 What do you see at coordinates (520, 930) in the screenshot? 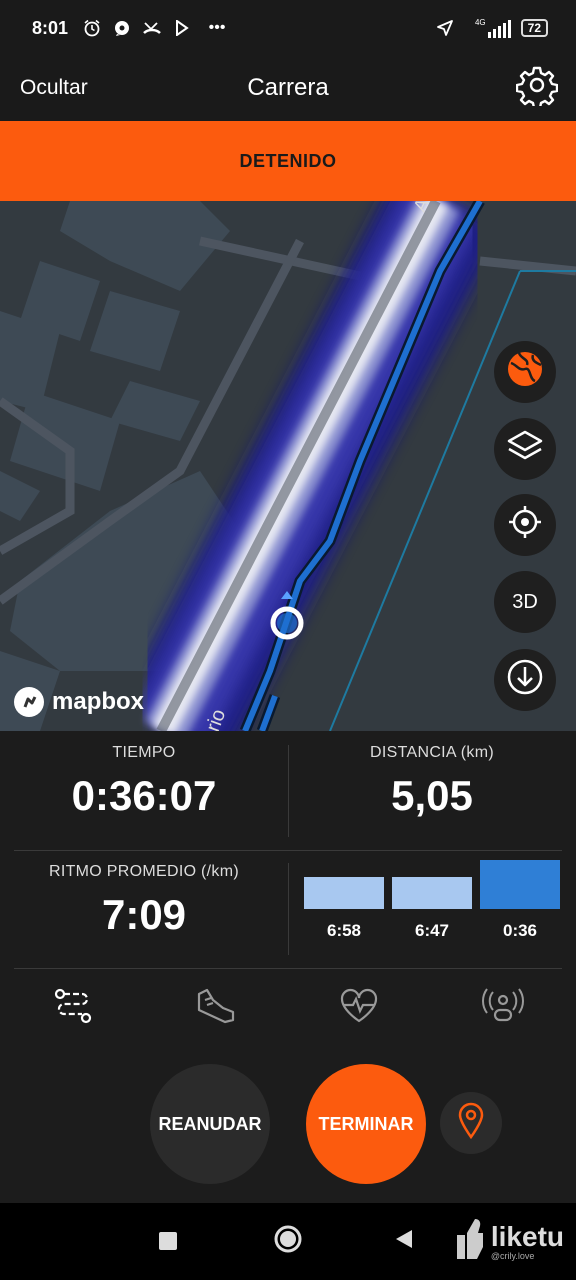
I see `split-label: 0:36` at bounding box center [520, 930].